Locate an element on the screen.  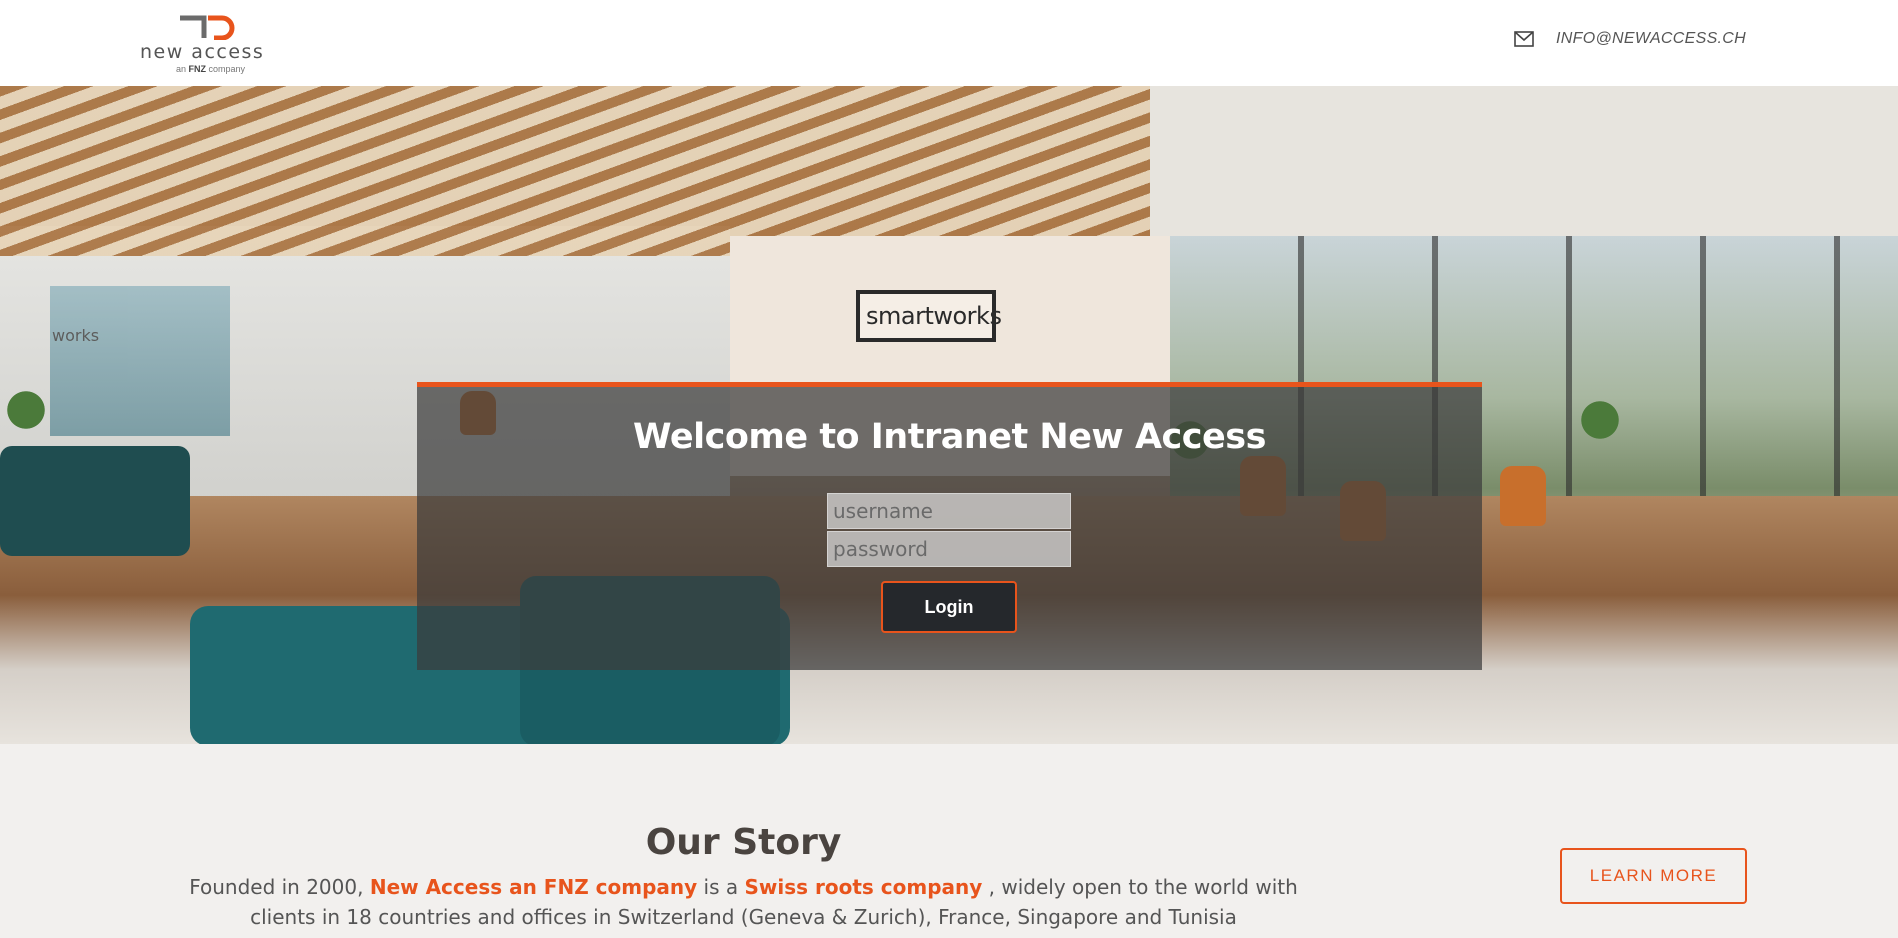
hero-smartworks-sign: smartworks is located at coordinates (929, 316).